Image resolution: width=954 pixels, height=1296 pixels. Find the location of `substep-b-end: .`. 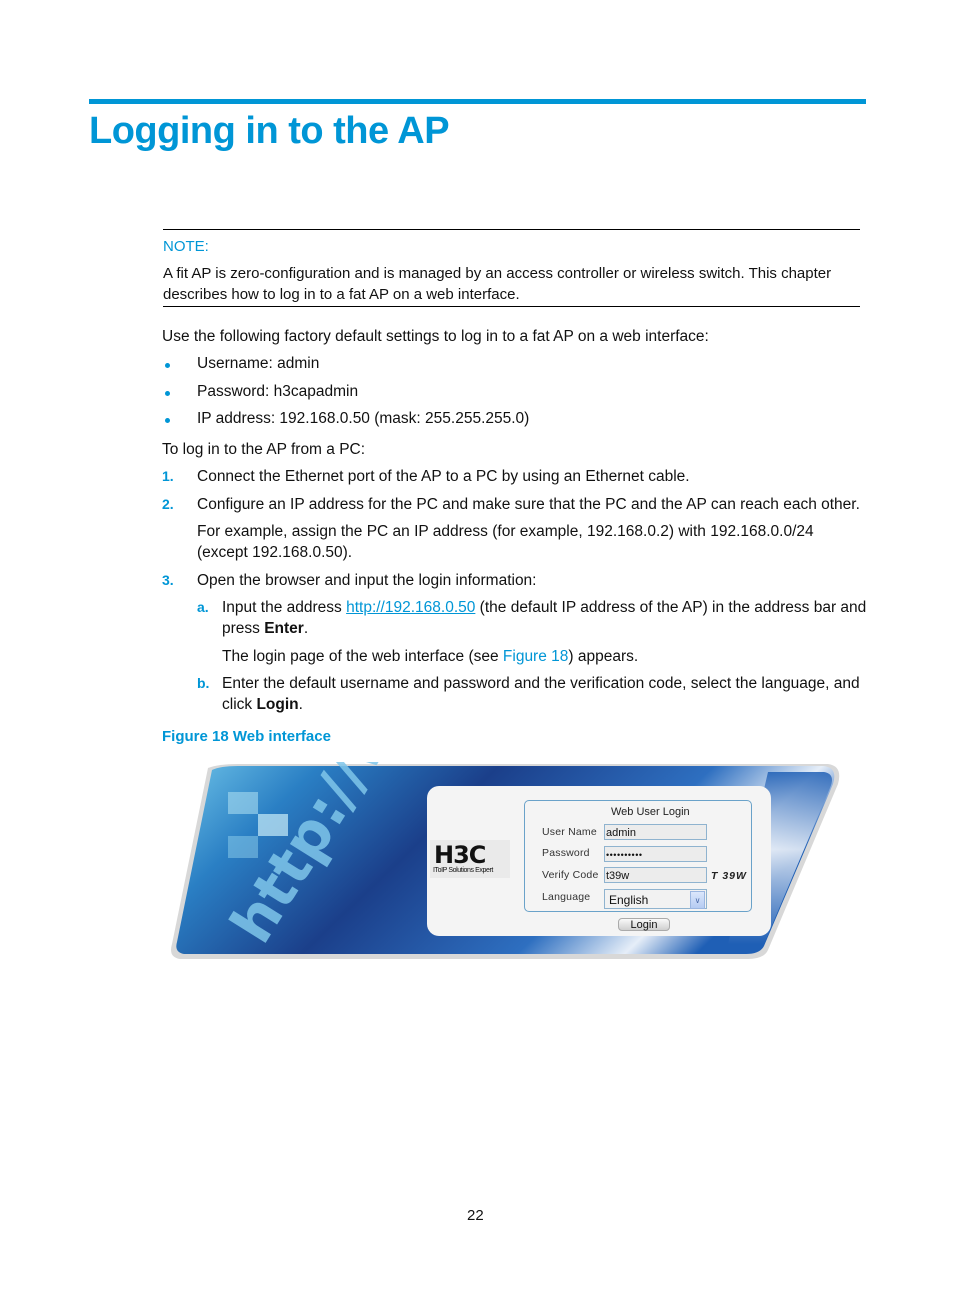

substep-b-end: . is located at coordinates (300, 704).